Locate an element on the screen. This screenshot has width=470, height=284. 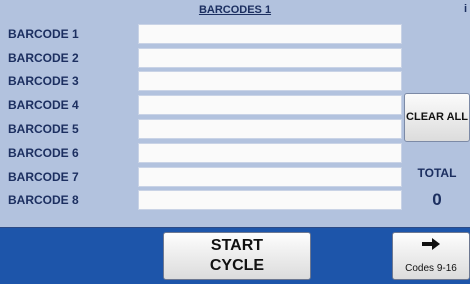
barcode-label-1: BARCODE 1 is located at coordinates (43, 34).